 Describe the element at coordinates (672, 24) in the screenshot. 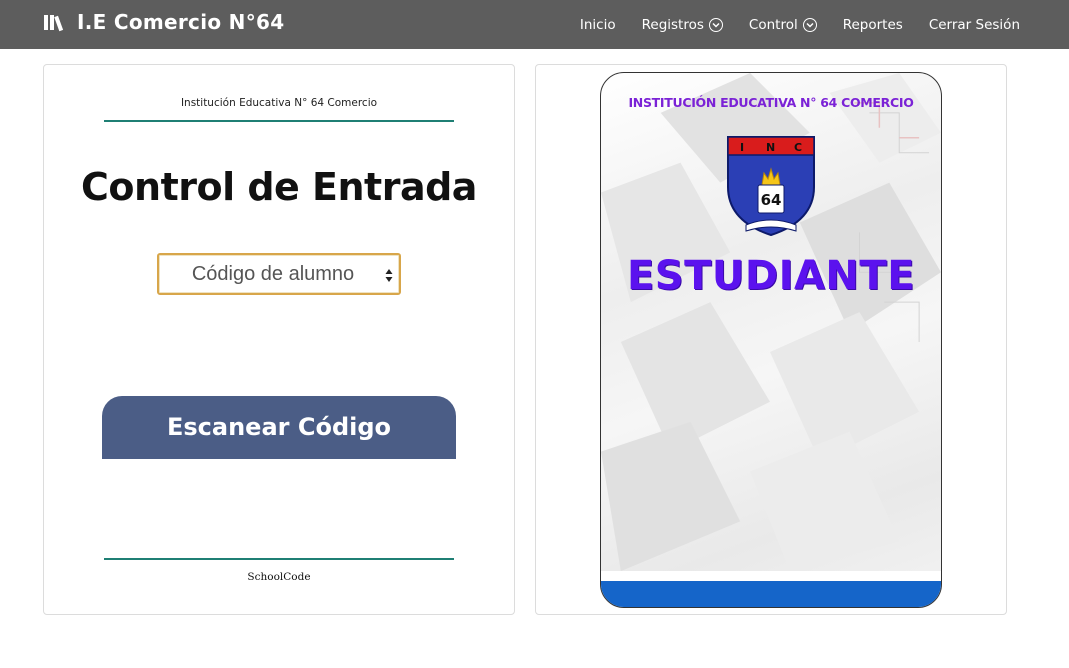

I see `nav-registros-label: Registros` at that location.